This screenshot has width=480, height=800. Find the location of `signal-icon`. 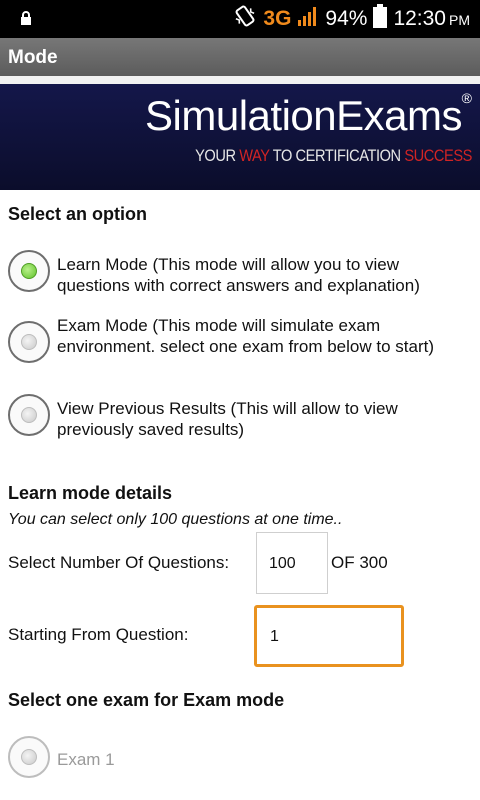

signal-icon is located at coordinates (308, 19).